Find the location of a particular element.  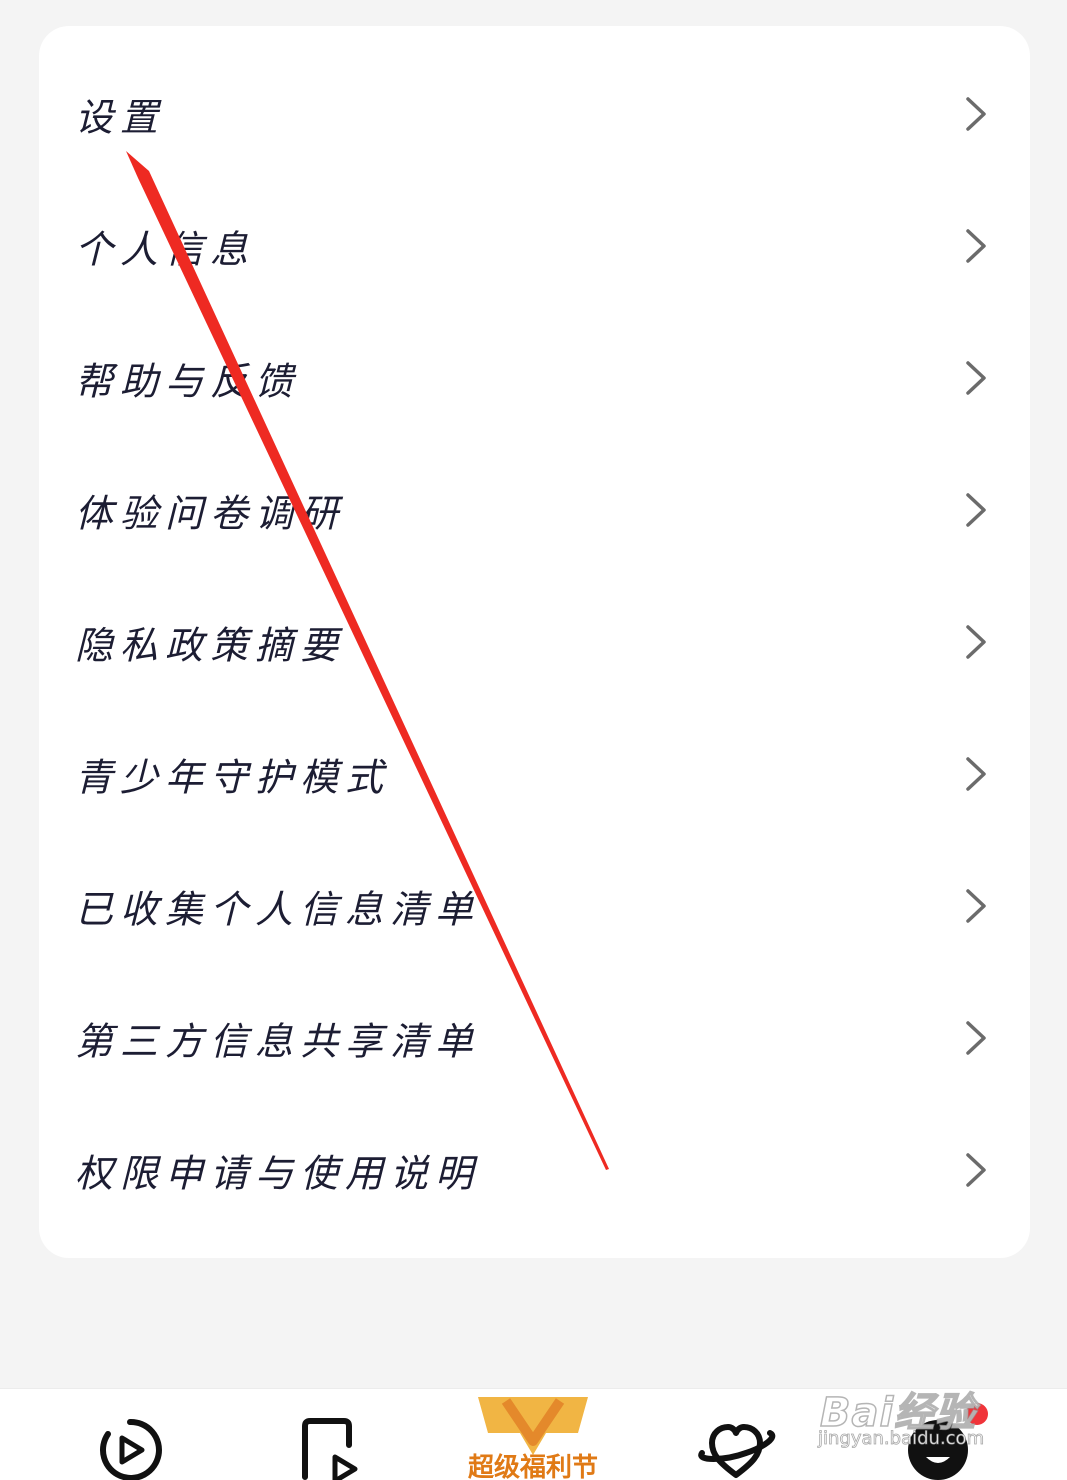

notification-badge is located at coordinates (977, 1414).